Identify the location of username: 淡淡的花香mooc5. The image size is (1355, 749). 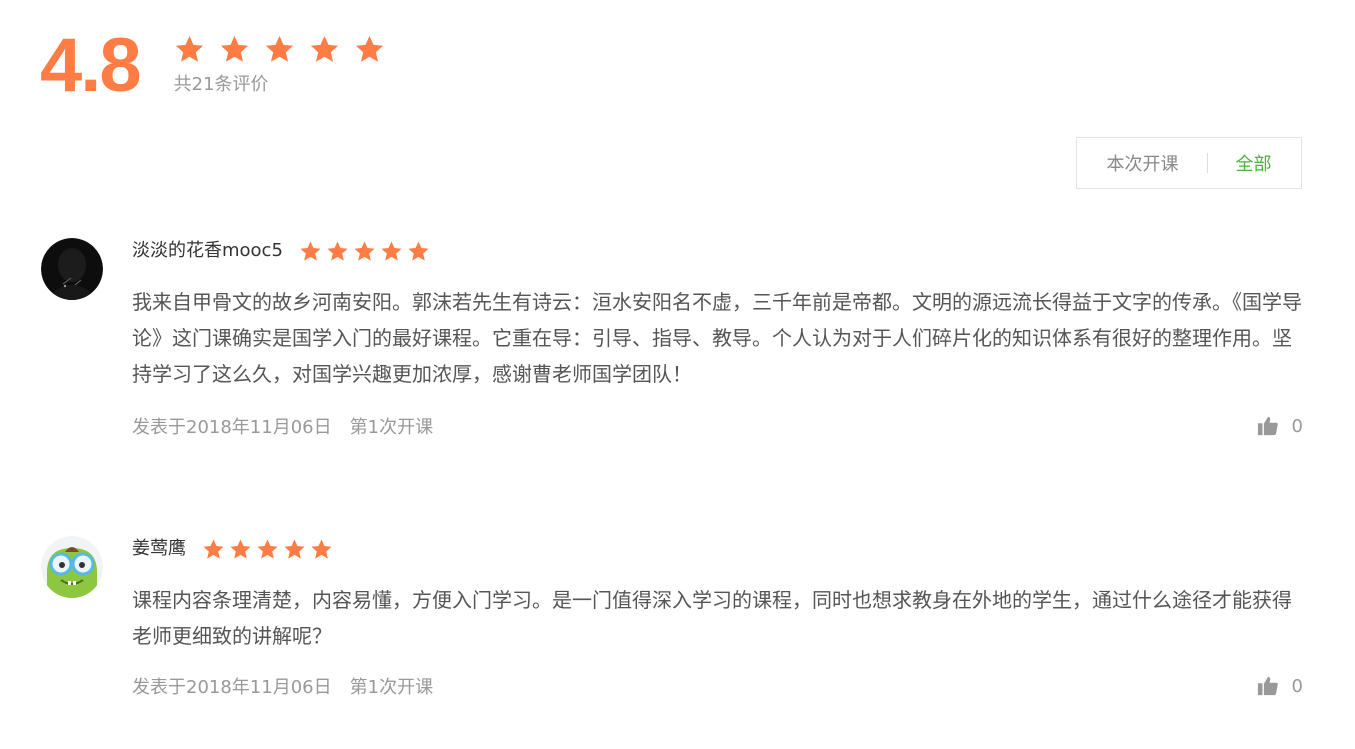
(207, 251).